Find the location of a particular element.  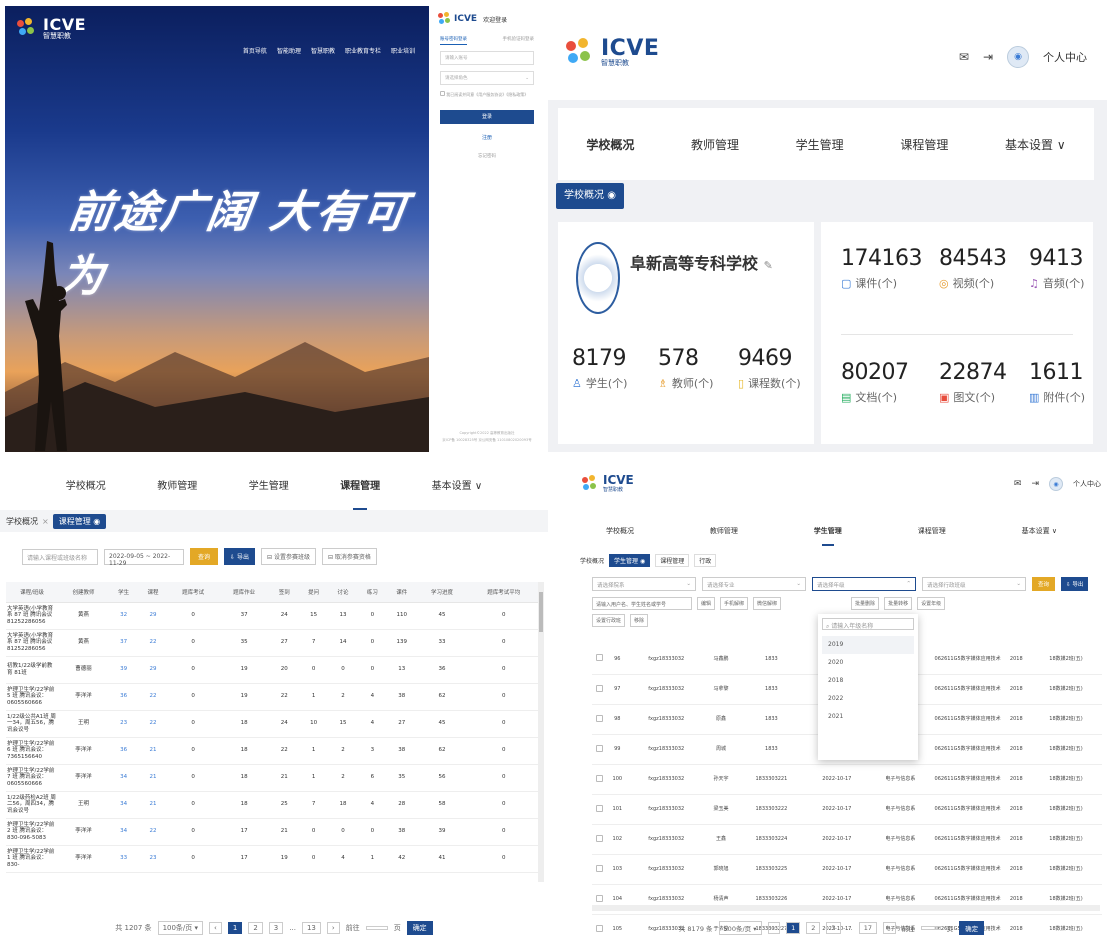

page-button: 17 is located at coordinates (868, 928).